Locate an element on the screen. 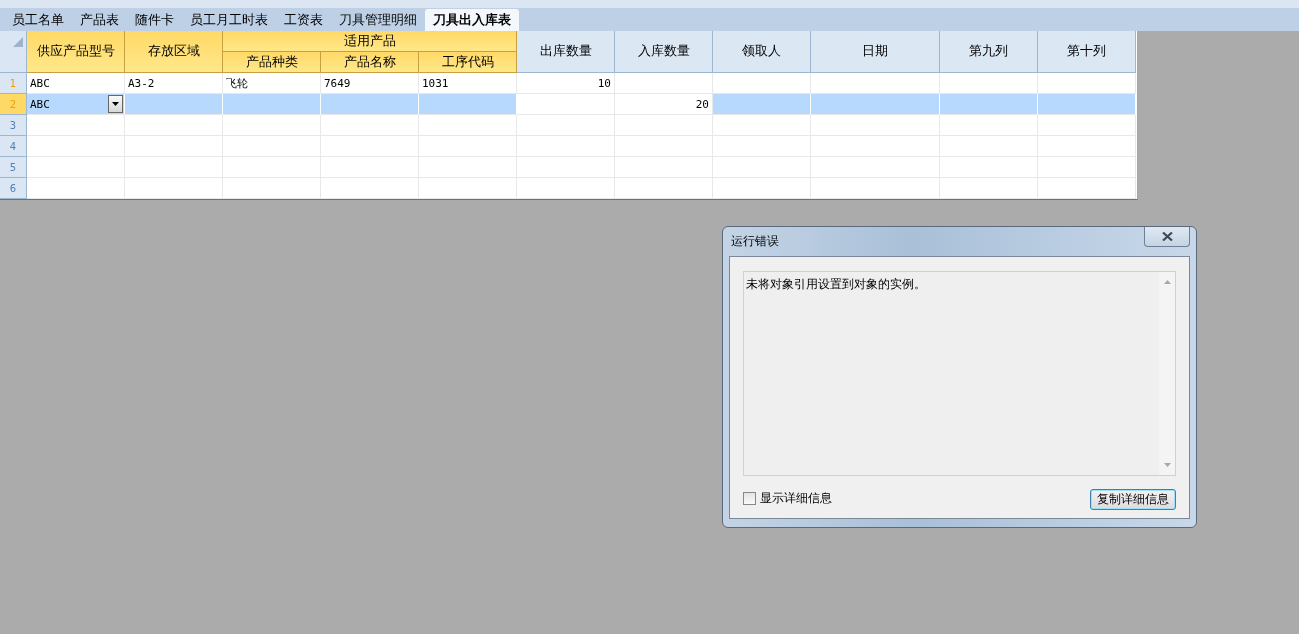 The image size is (1299, 634). sheet-tab: 员工月工时表 is located at coordinates (229, 20).